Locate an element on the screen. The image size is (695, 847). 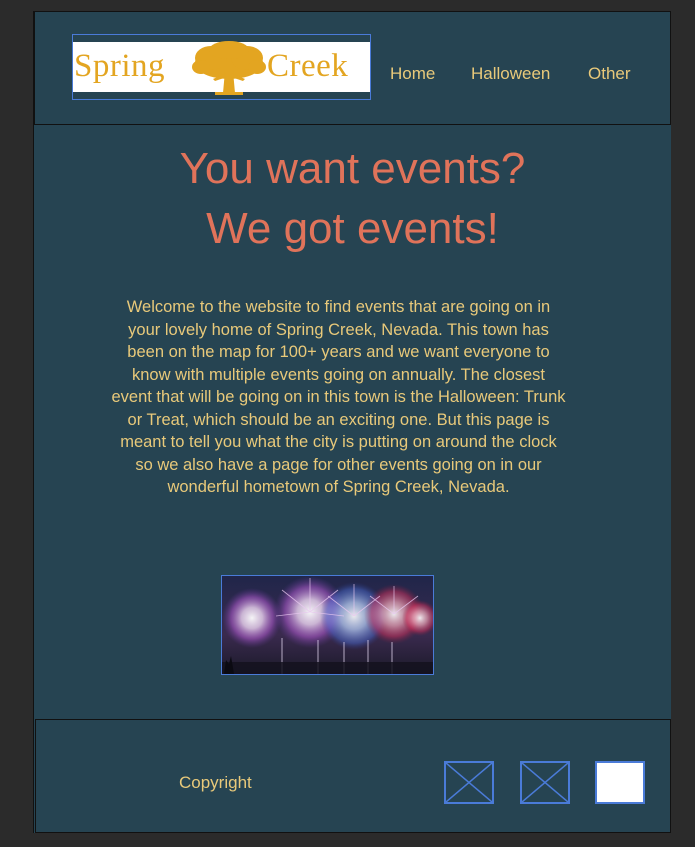
oak-tree-icon is located at coordinates (229, 68).